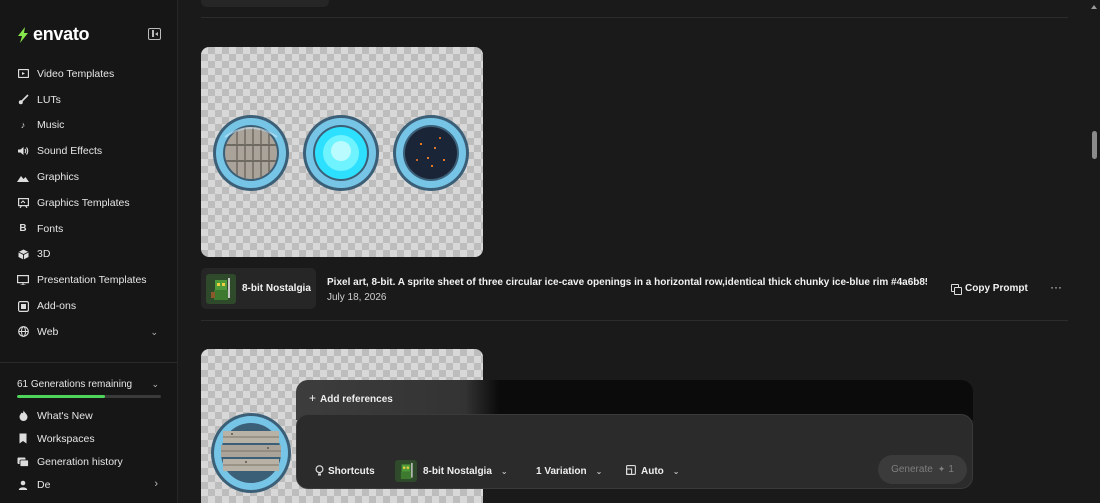 The image size is (1100, 503). I want to click on scroll-up-icon, so click(1094, 7).